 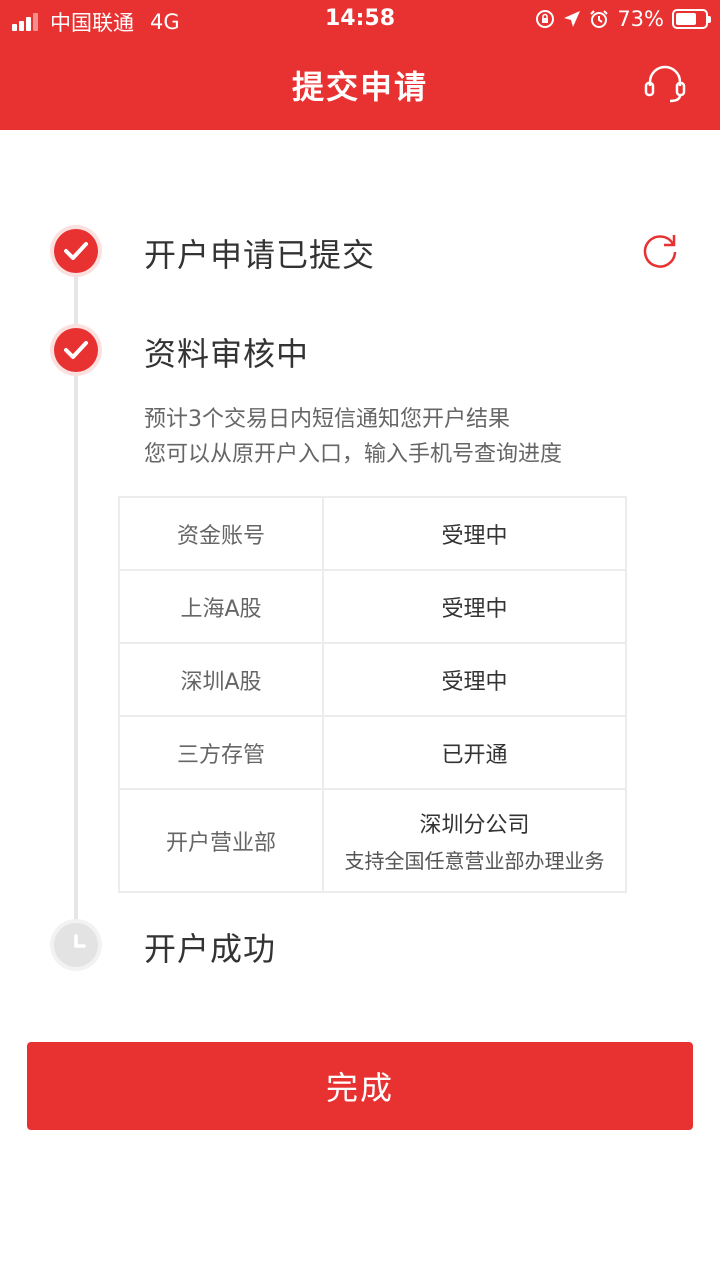 I want to click on table-row: 深圳A股 受理中, so click(x=372, y=679).